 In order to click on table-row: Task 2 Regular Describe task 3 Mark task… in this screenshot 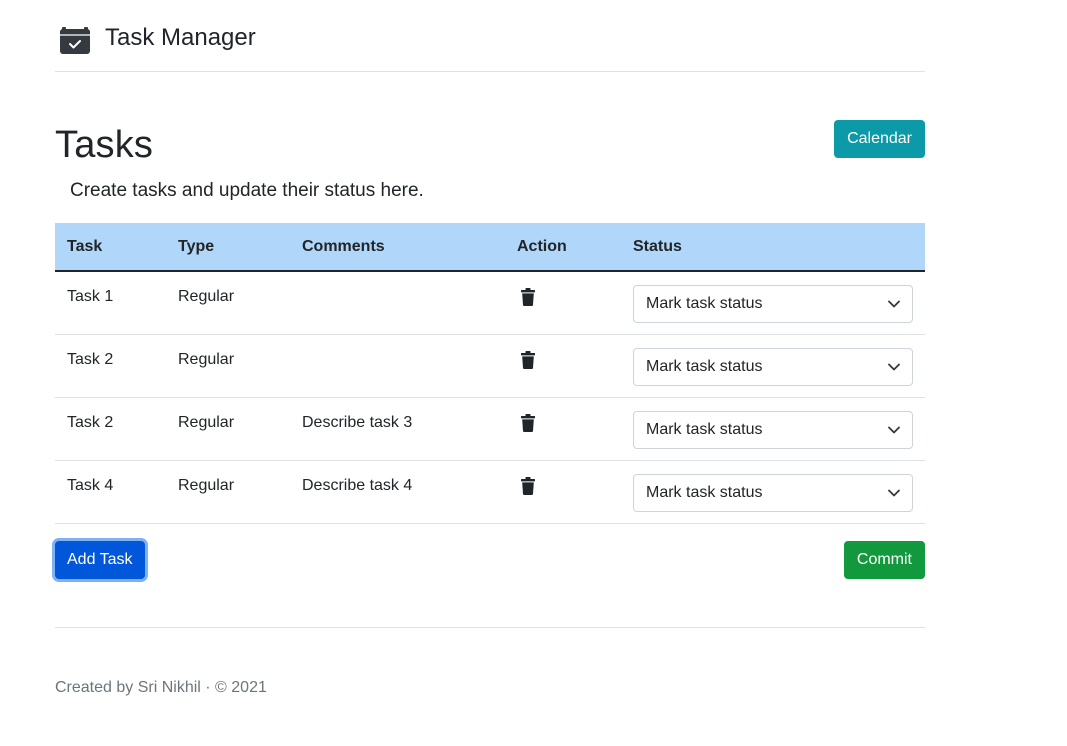, I will do `click(490, 429)`.